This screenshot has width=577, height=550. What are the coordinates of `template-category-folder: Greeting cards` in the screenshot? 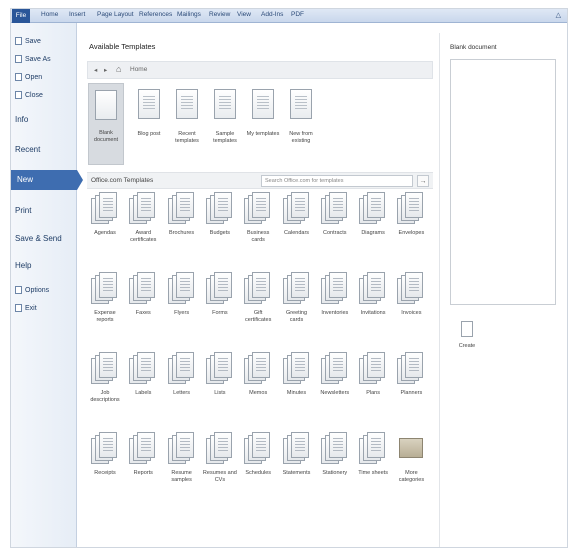 It's located at (297, 298).